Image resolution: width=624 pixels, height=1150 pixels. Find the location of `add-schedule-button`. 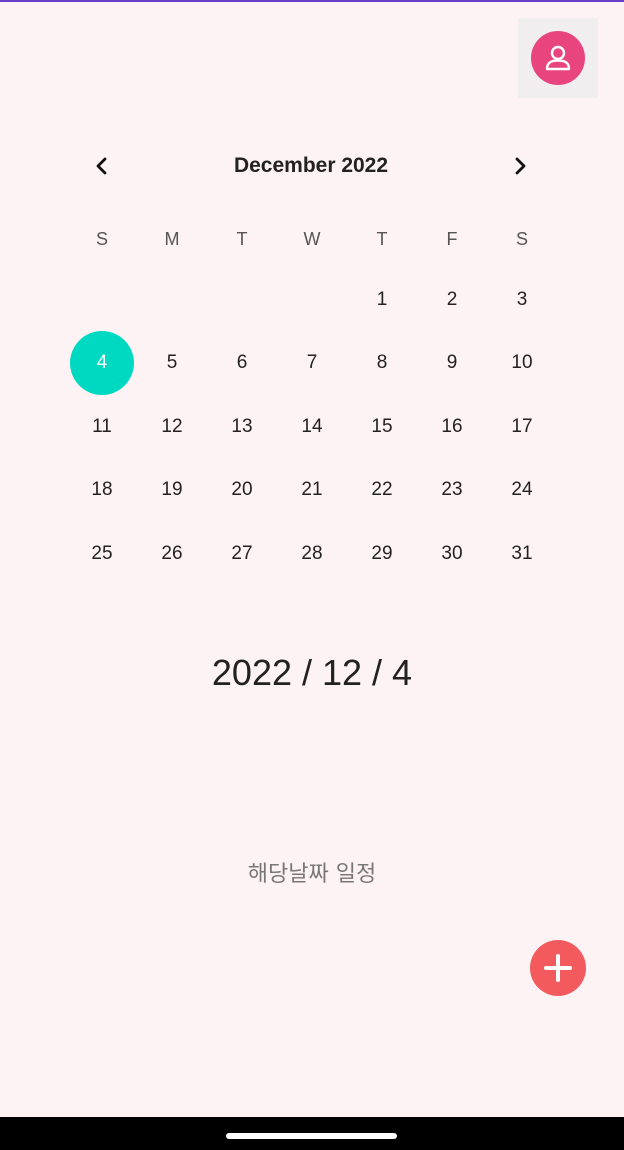

add-schedule-button is located at coordinates (558, 968).